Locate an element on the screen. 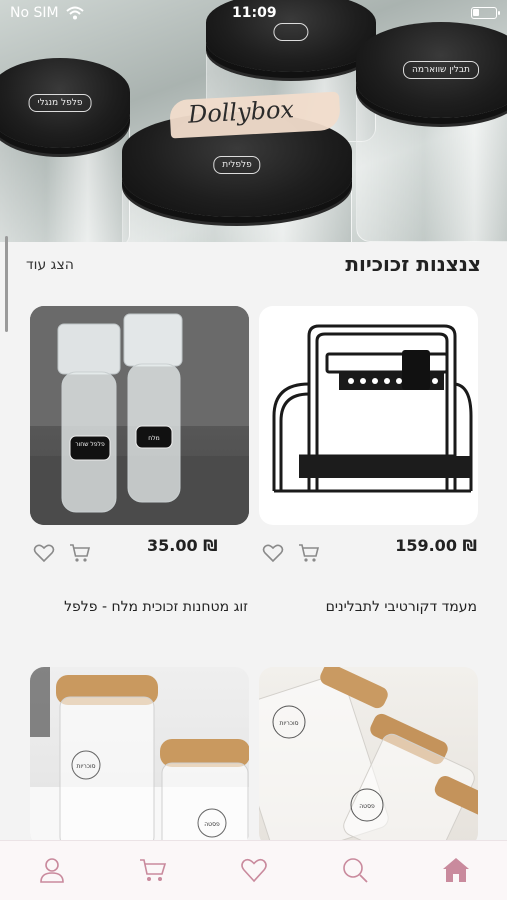  home-icon is located at coordinates (456, 870).